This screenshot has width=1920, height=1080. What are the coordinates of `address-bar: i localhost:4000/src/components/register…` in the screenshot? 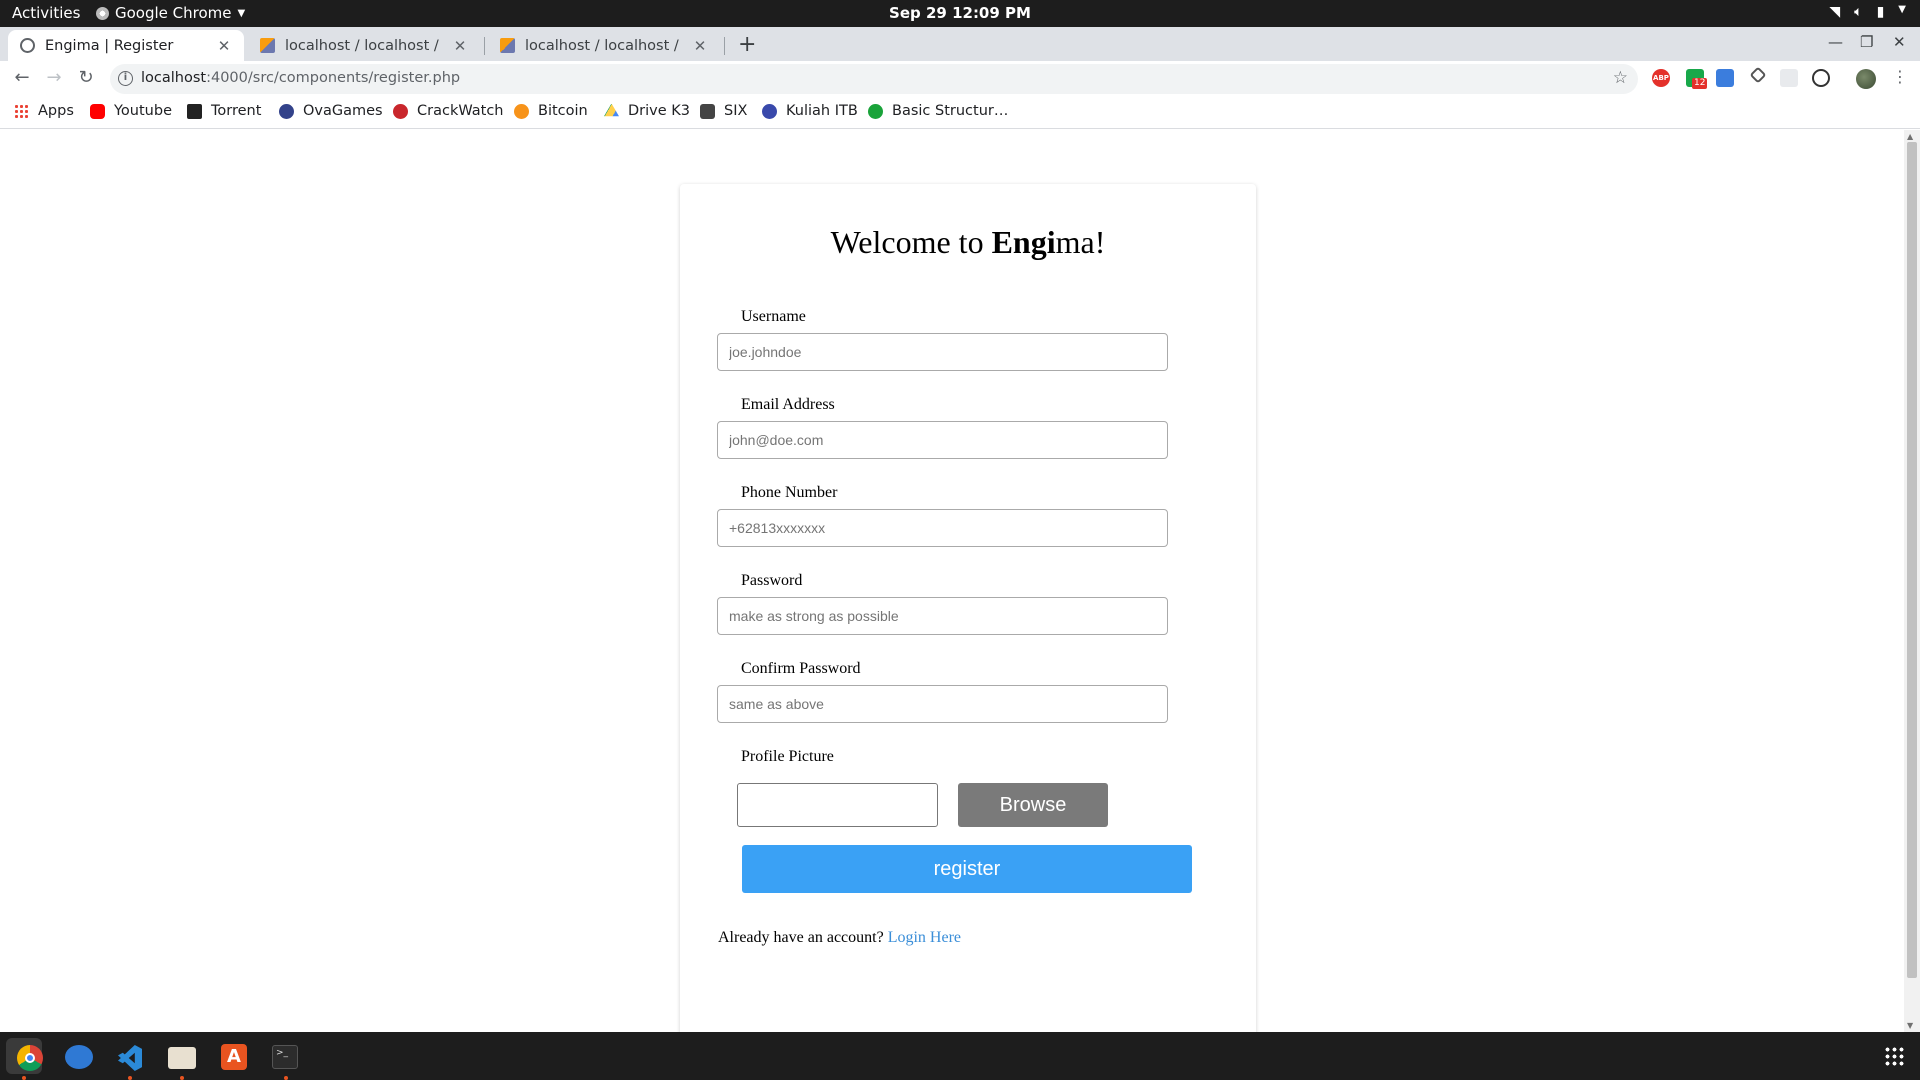 It's located at (874, 79).